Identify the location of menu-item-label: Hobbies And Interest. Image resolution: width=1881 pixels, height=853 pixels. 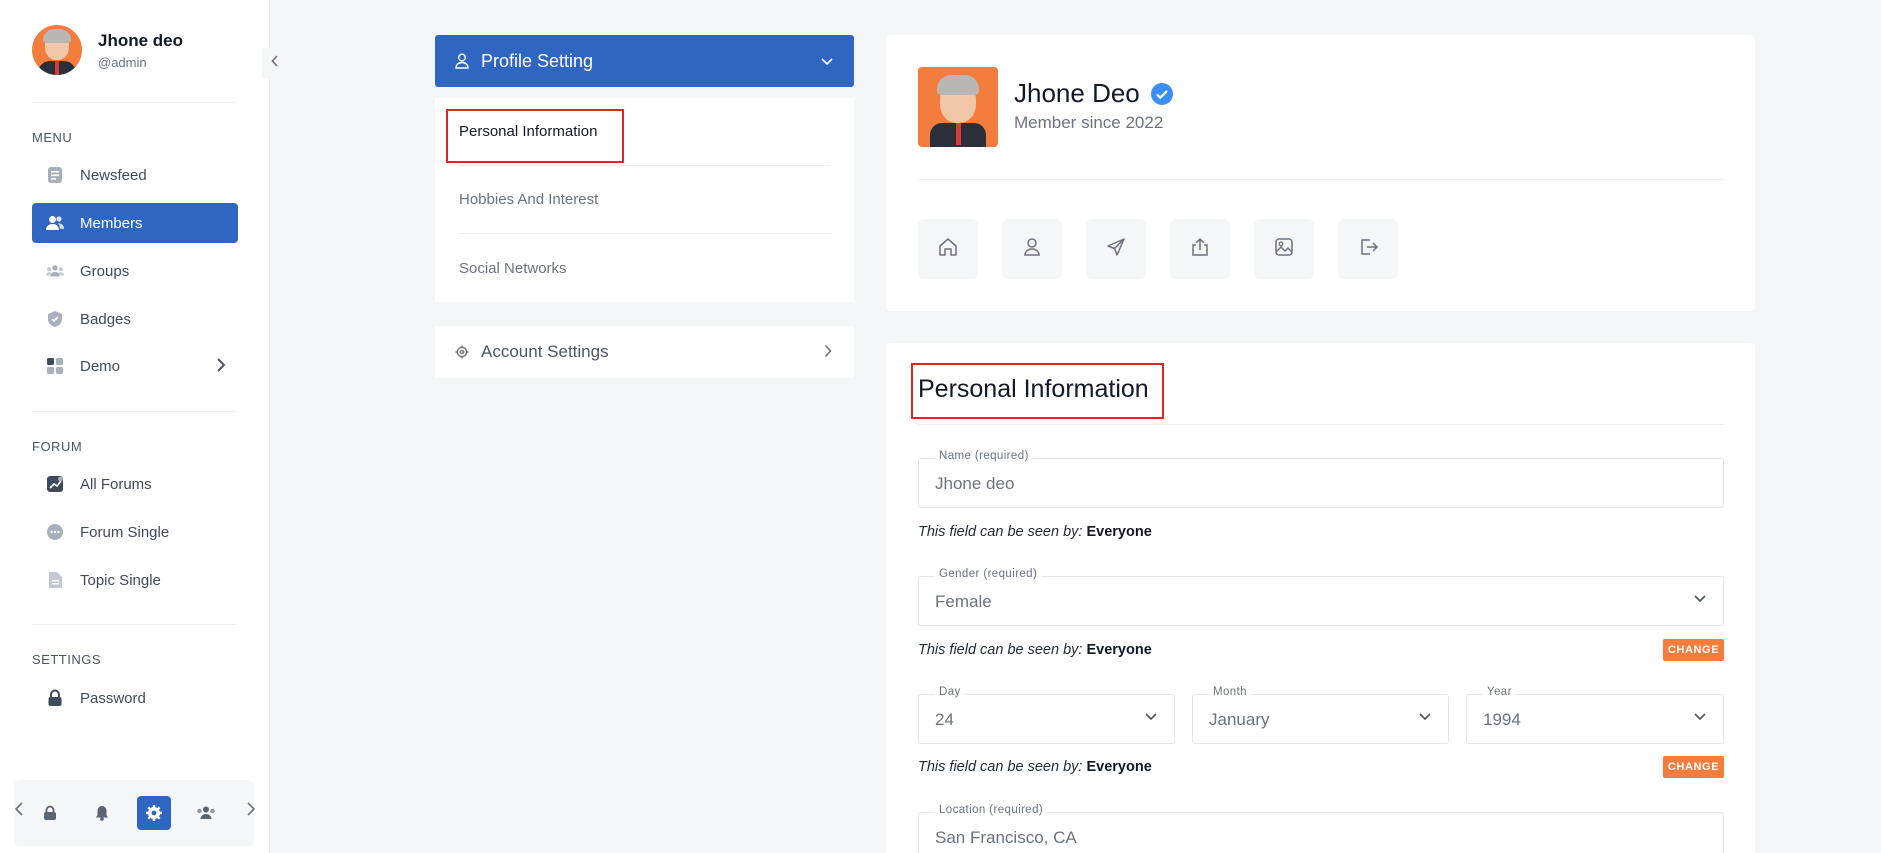
(529, 199).